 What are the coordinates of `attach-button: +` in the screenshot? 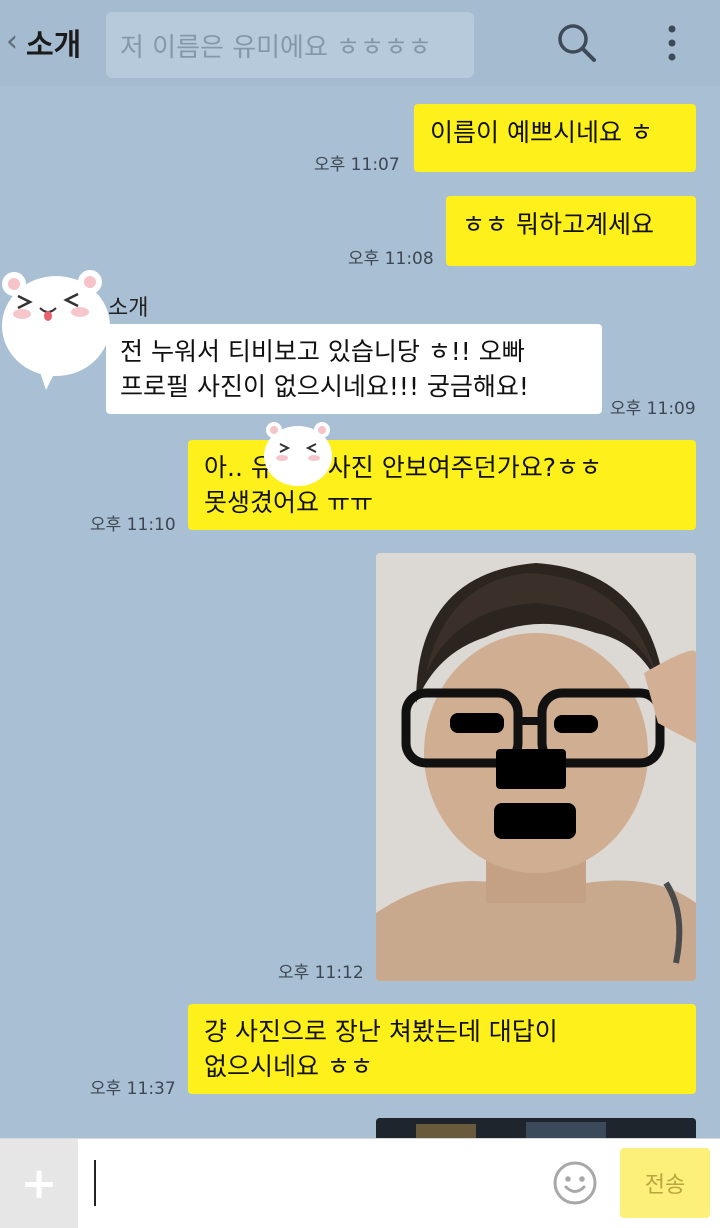 It's located at (39, 1183).